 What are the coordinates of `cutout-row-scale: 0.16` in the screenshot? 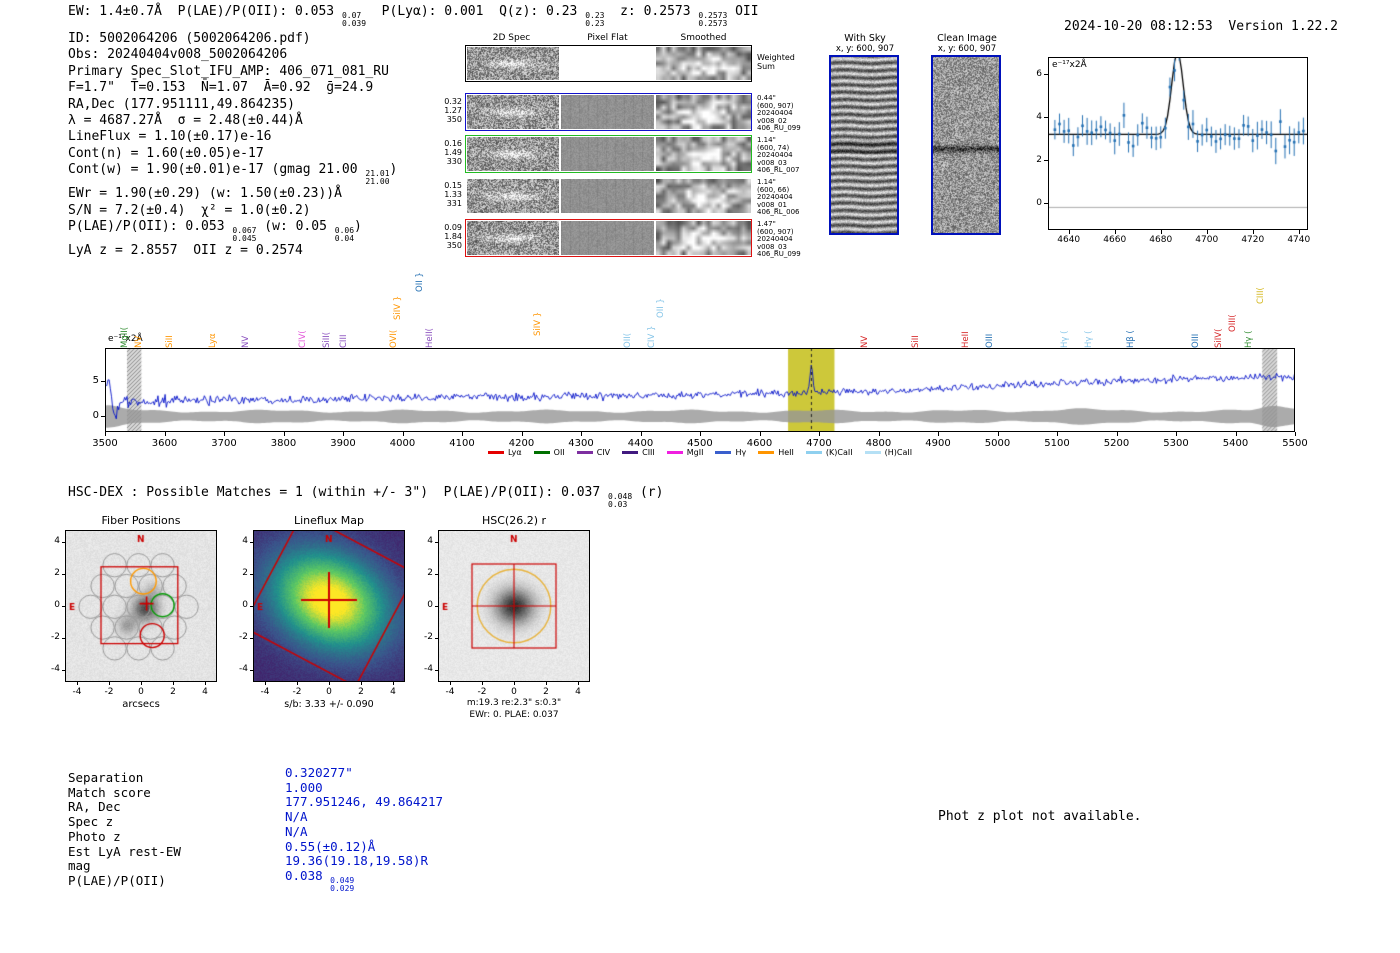 It's located at (453, 143).